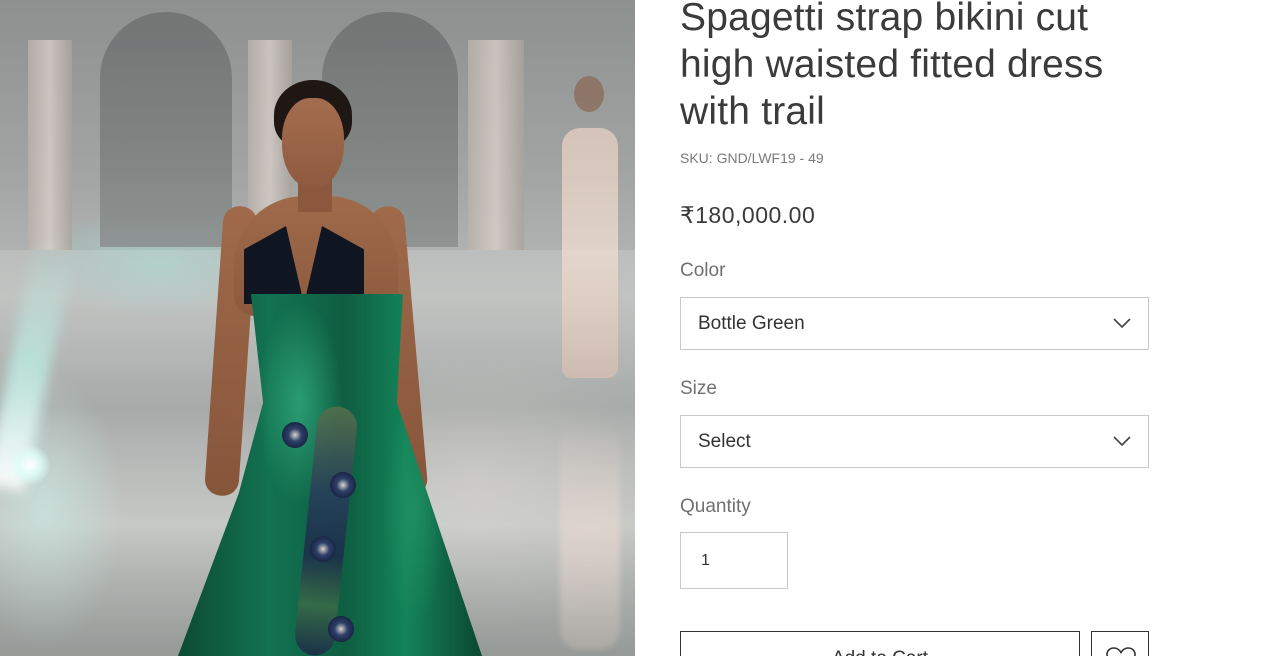 This screenshot has height=656, width=1280. I want to click on background-model-head, so click(589, 94).